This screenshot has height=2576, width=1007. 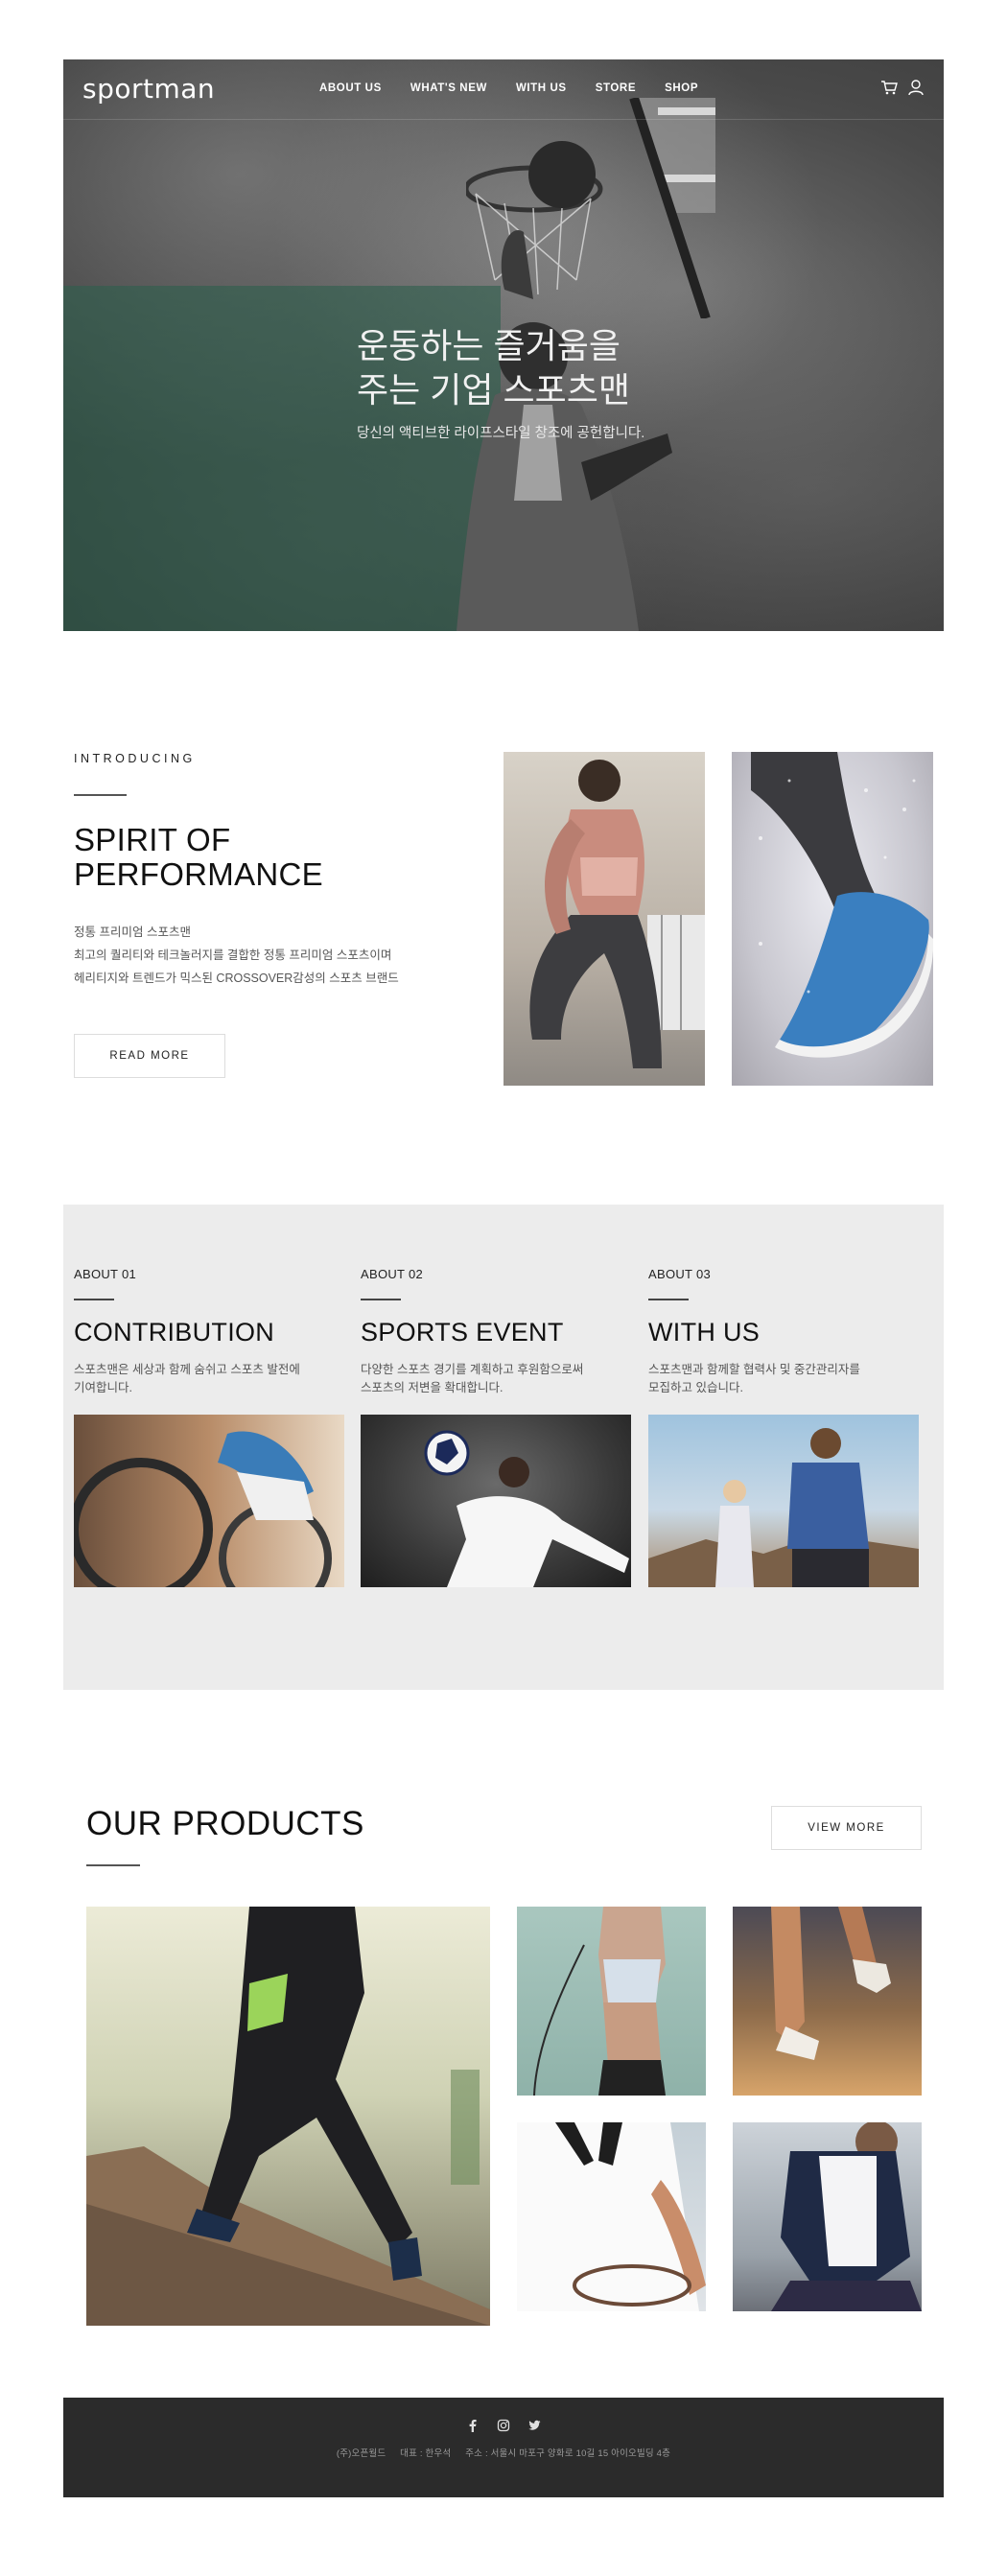 I want to click on intro-title-line-2: PERFORMANCE, so click(x=198, y=874).